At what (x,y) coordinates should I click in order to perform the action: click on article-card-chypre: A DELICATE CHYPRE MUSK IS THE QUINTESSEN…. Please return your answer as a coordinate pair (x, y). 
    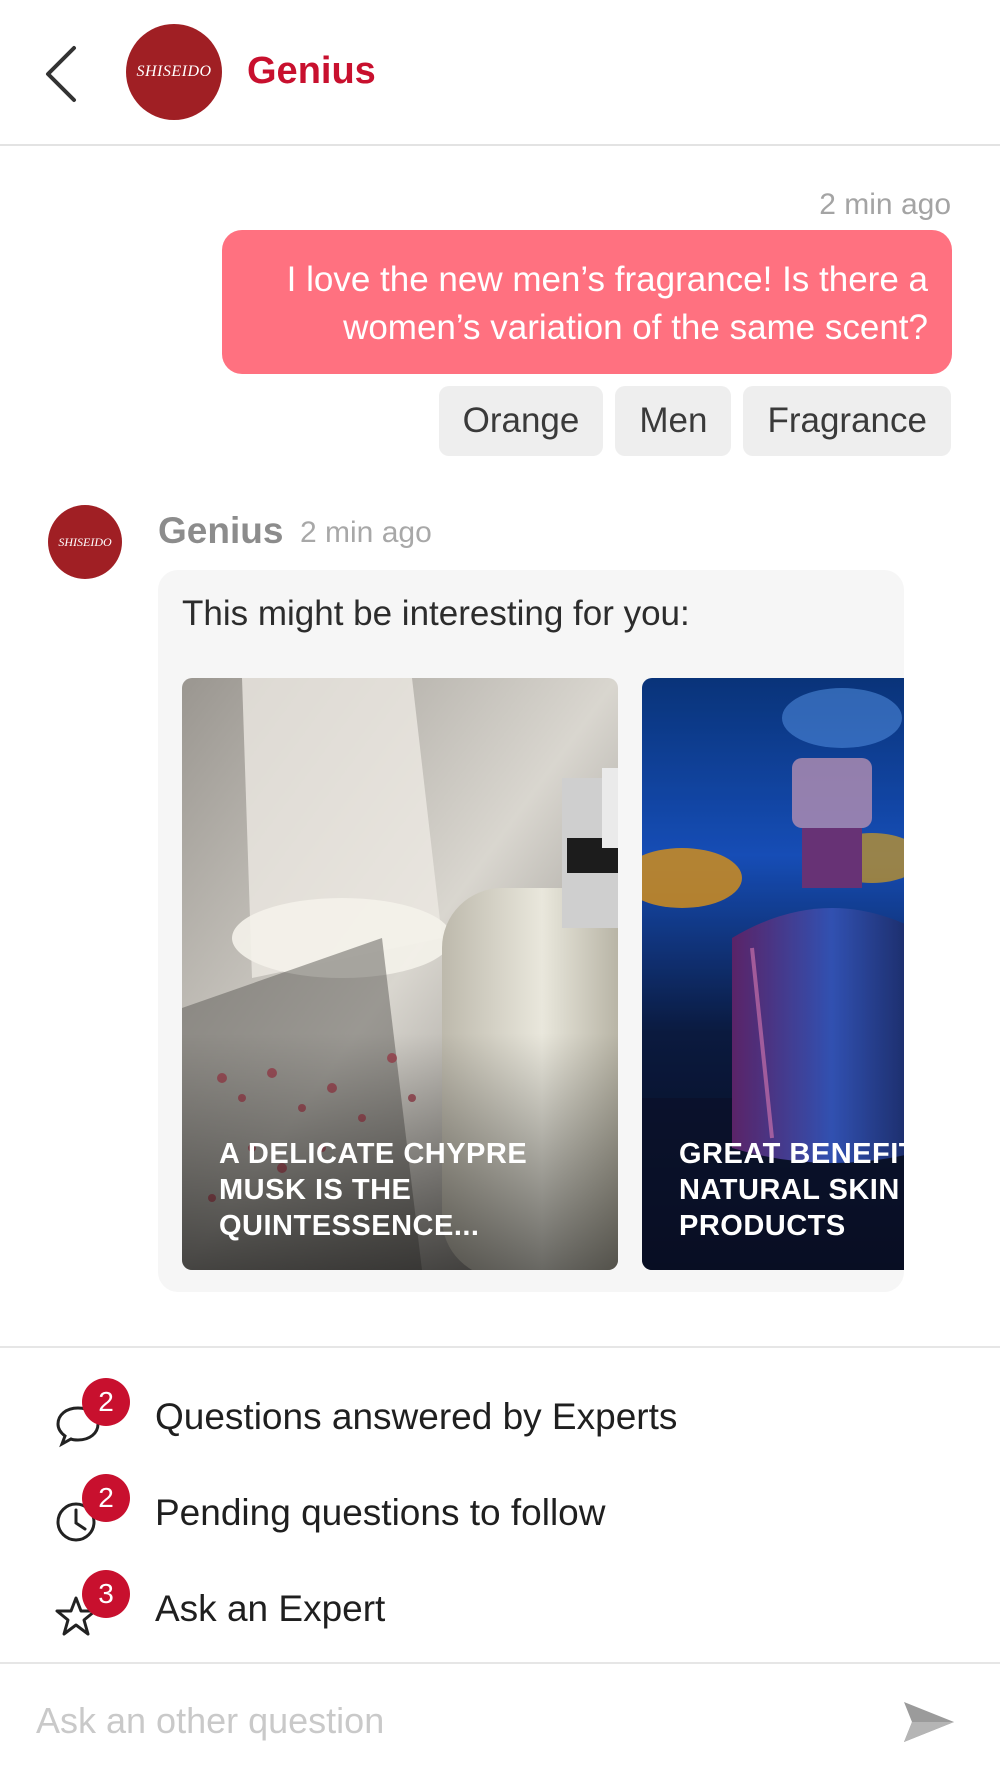
    Looking at the image, I should click on (400, 974).